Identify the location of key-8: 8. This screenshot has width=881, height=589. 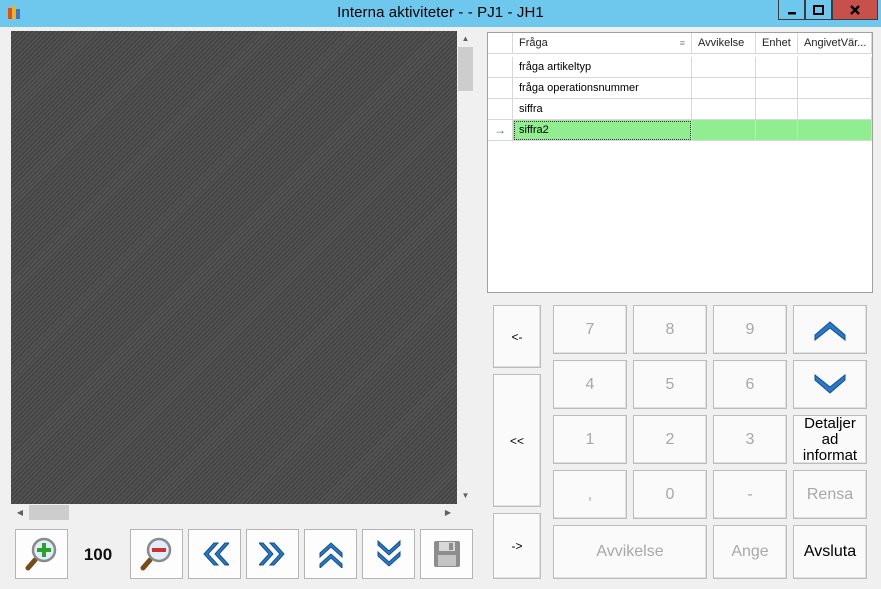
(670, 329).